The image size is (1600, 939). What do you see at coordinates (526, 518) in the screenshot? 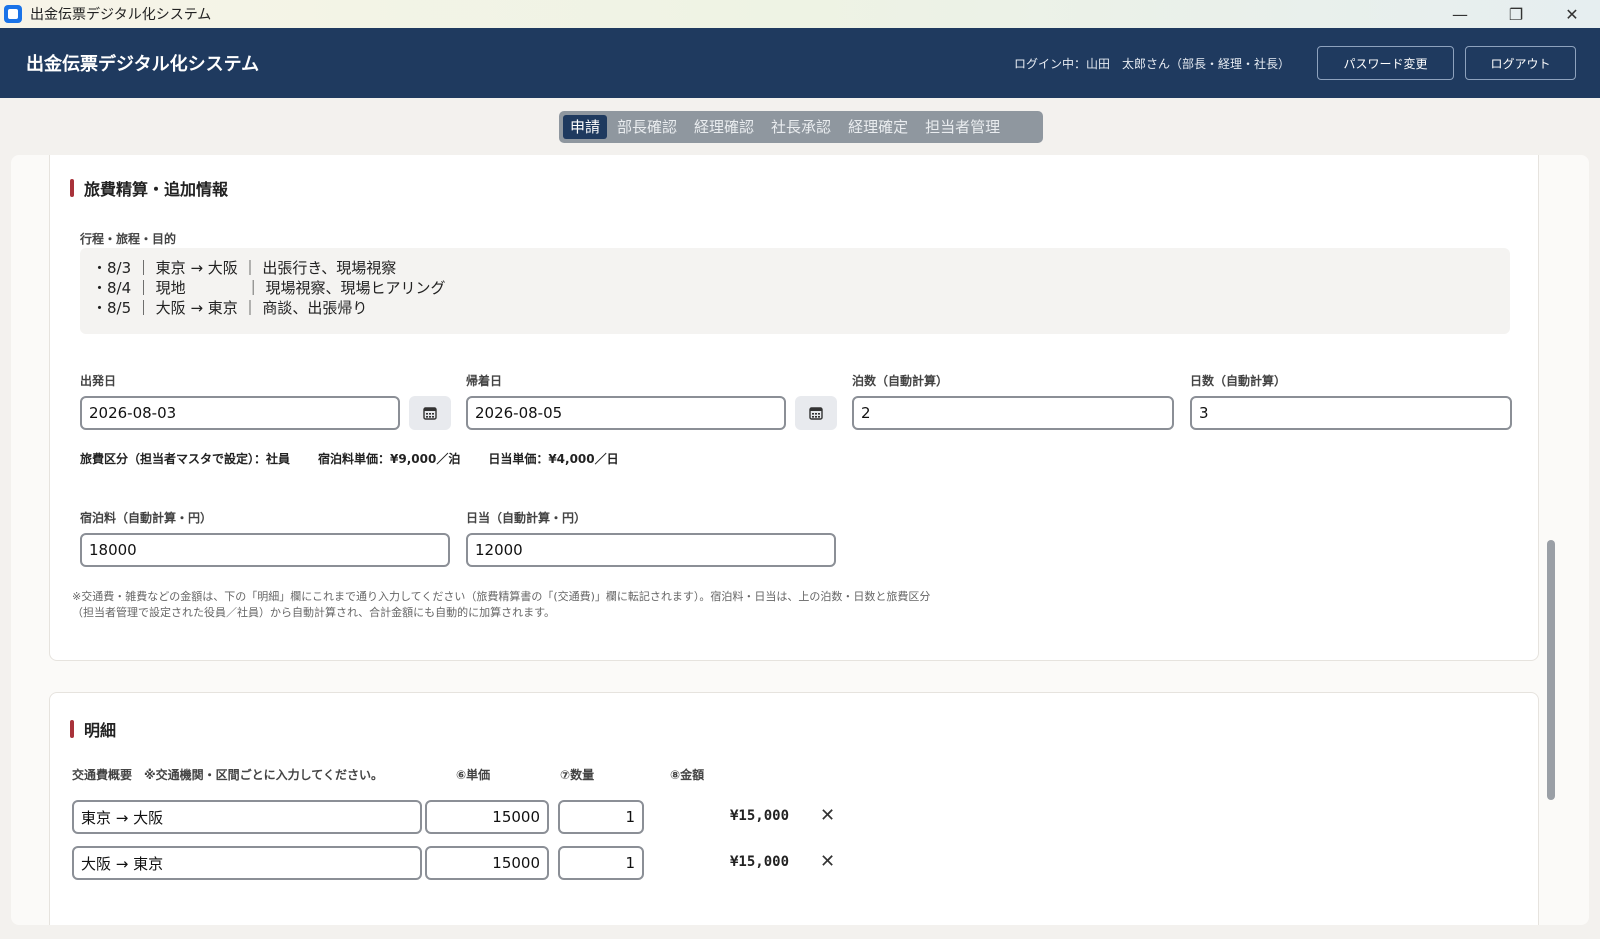
I see `daily-label: 日当（自動計算・円）` at bounding box center [526, 518].